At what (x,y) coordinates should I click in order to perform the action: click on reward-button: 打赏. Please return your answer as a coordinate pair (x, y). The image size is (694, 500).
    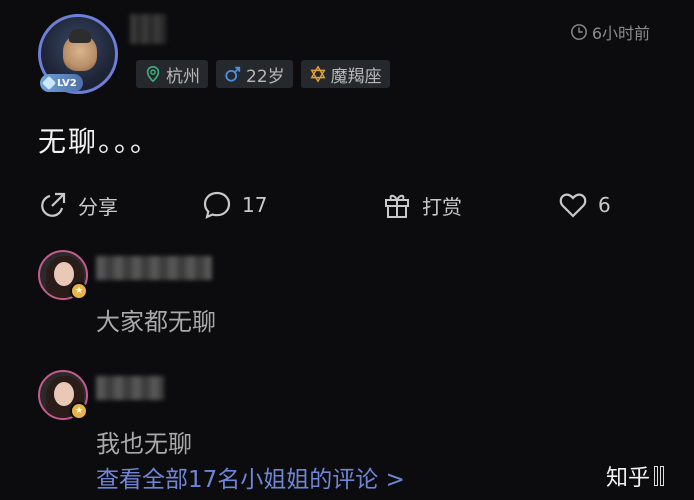
    Looking at the image, I should click on (422, 205).